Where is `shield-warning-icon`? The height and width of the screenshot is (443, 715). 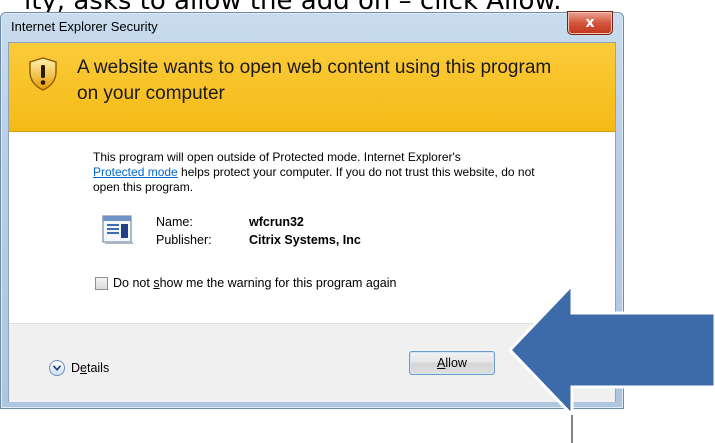
shield-warning-icon is located at coordinates (43, 74).